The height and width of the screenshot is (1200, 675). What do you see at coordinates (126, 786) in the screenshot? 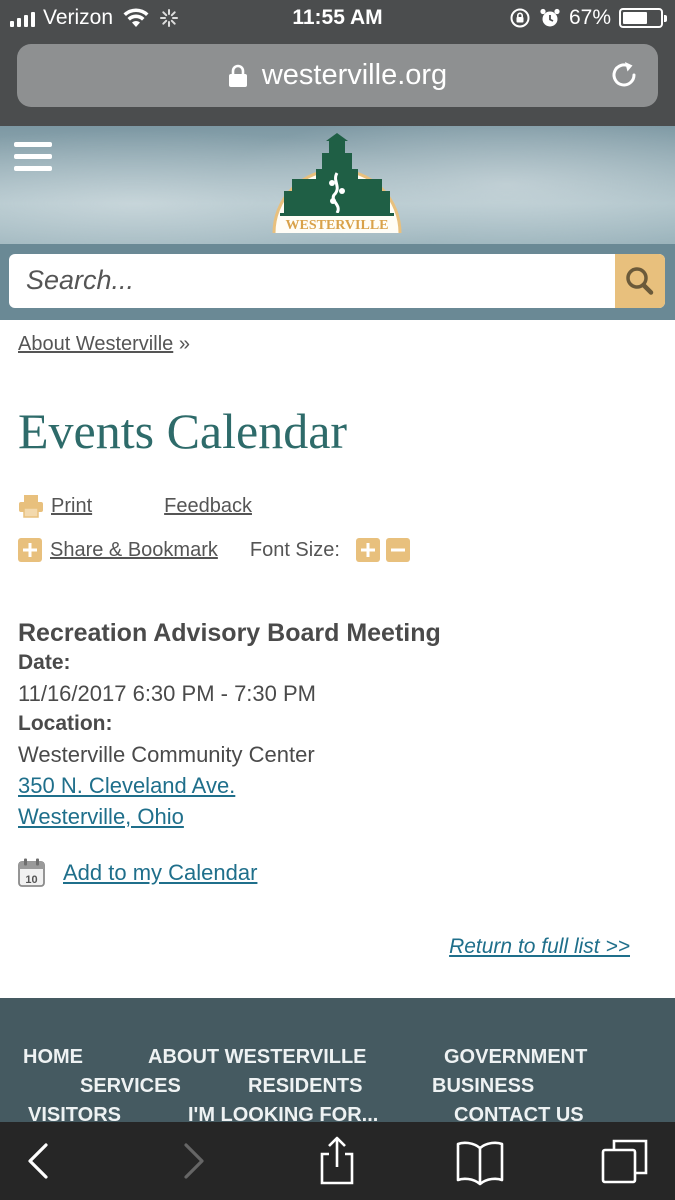
I see `address-line1-link: 350 N. Cleveland Ave.` at bounding box center [126, 786].